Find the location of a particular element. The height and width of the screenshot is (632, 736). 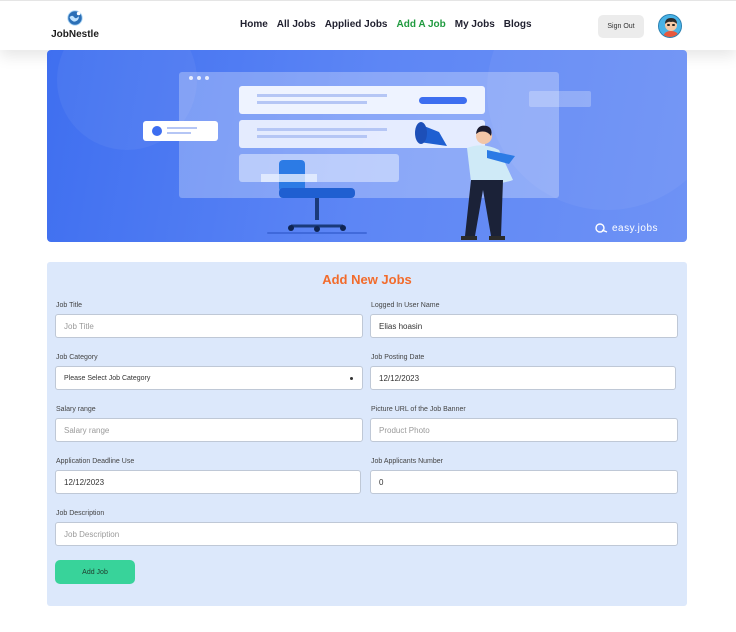

job-title-input: Job Title is located at coordinates (209, 326).